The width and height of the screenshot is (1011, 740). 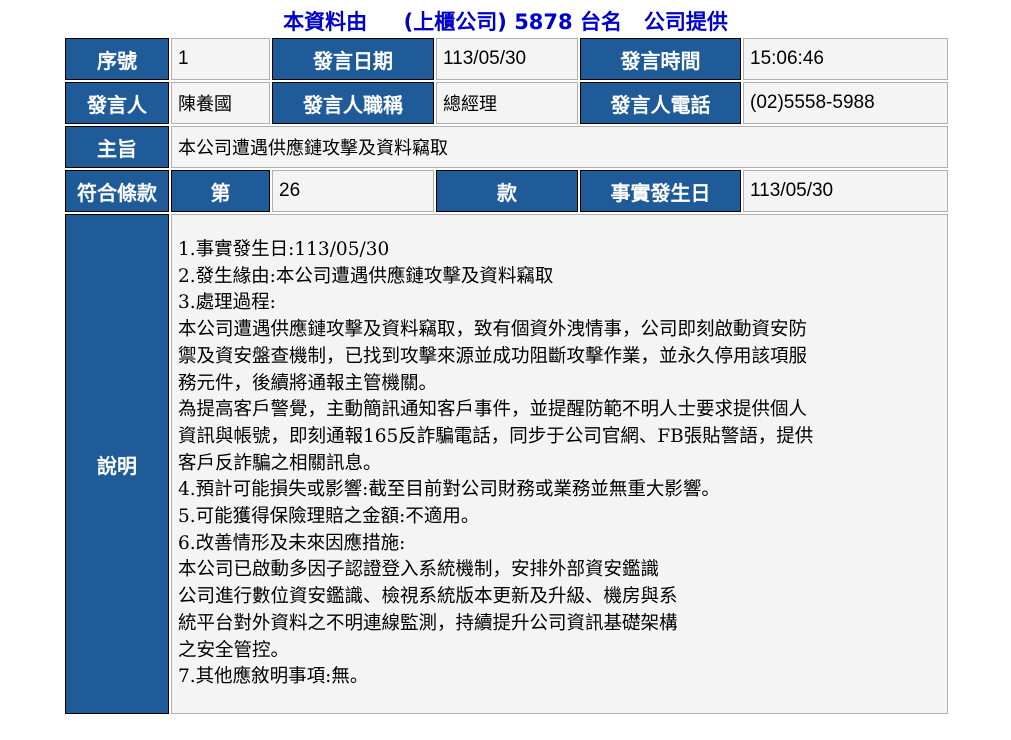 What do you see at coordinates (353, 103) in the screenshot?
I see `speaker-title-label: 發言人職稱` at bounding box center [353, 103].